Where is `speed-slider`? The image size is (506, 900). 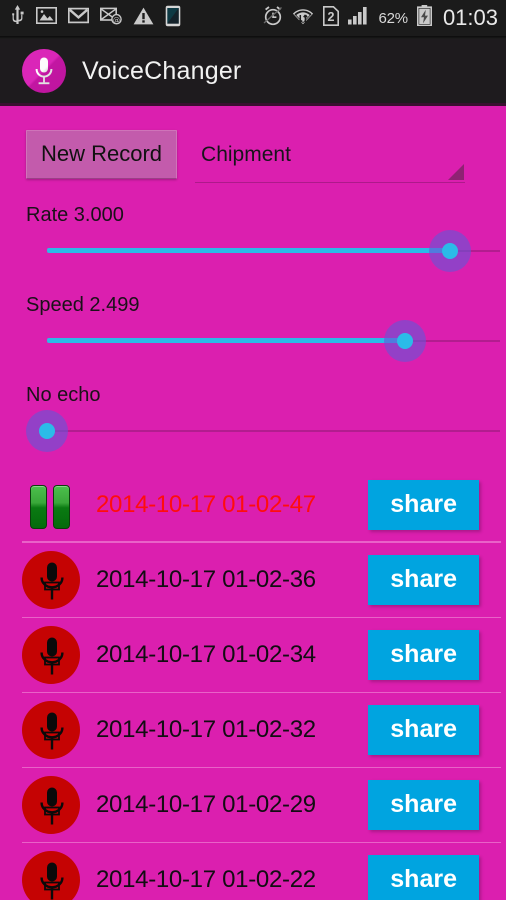 speed-slider is located at coordinates (273, 341).